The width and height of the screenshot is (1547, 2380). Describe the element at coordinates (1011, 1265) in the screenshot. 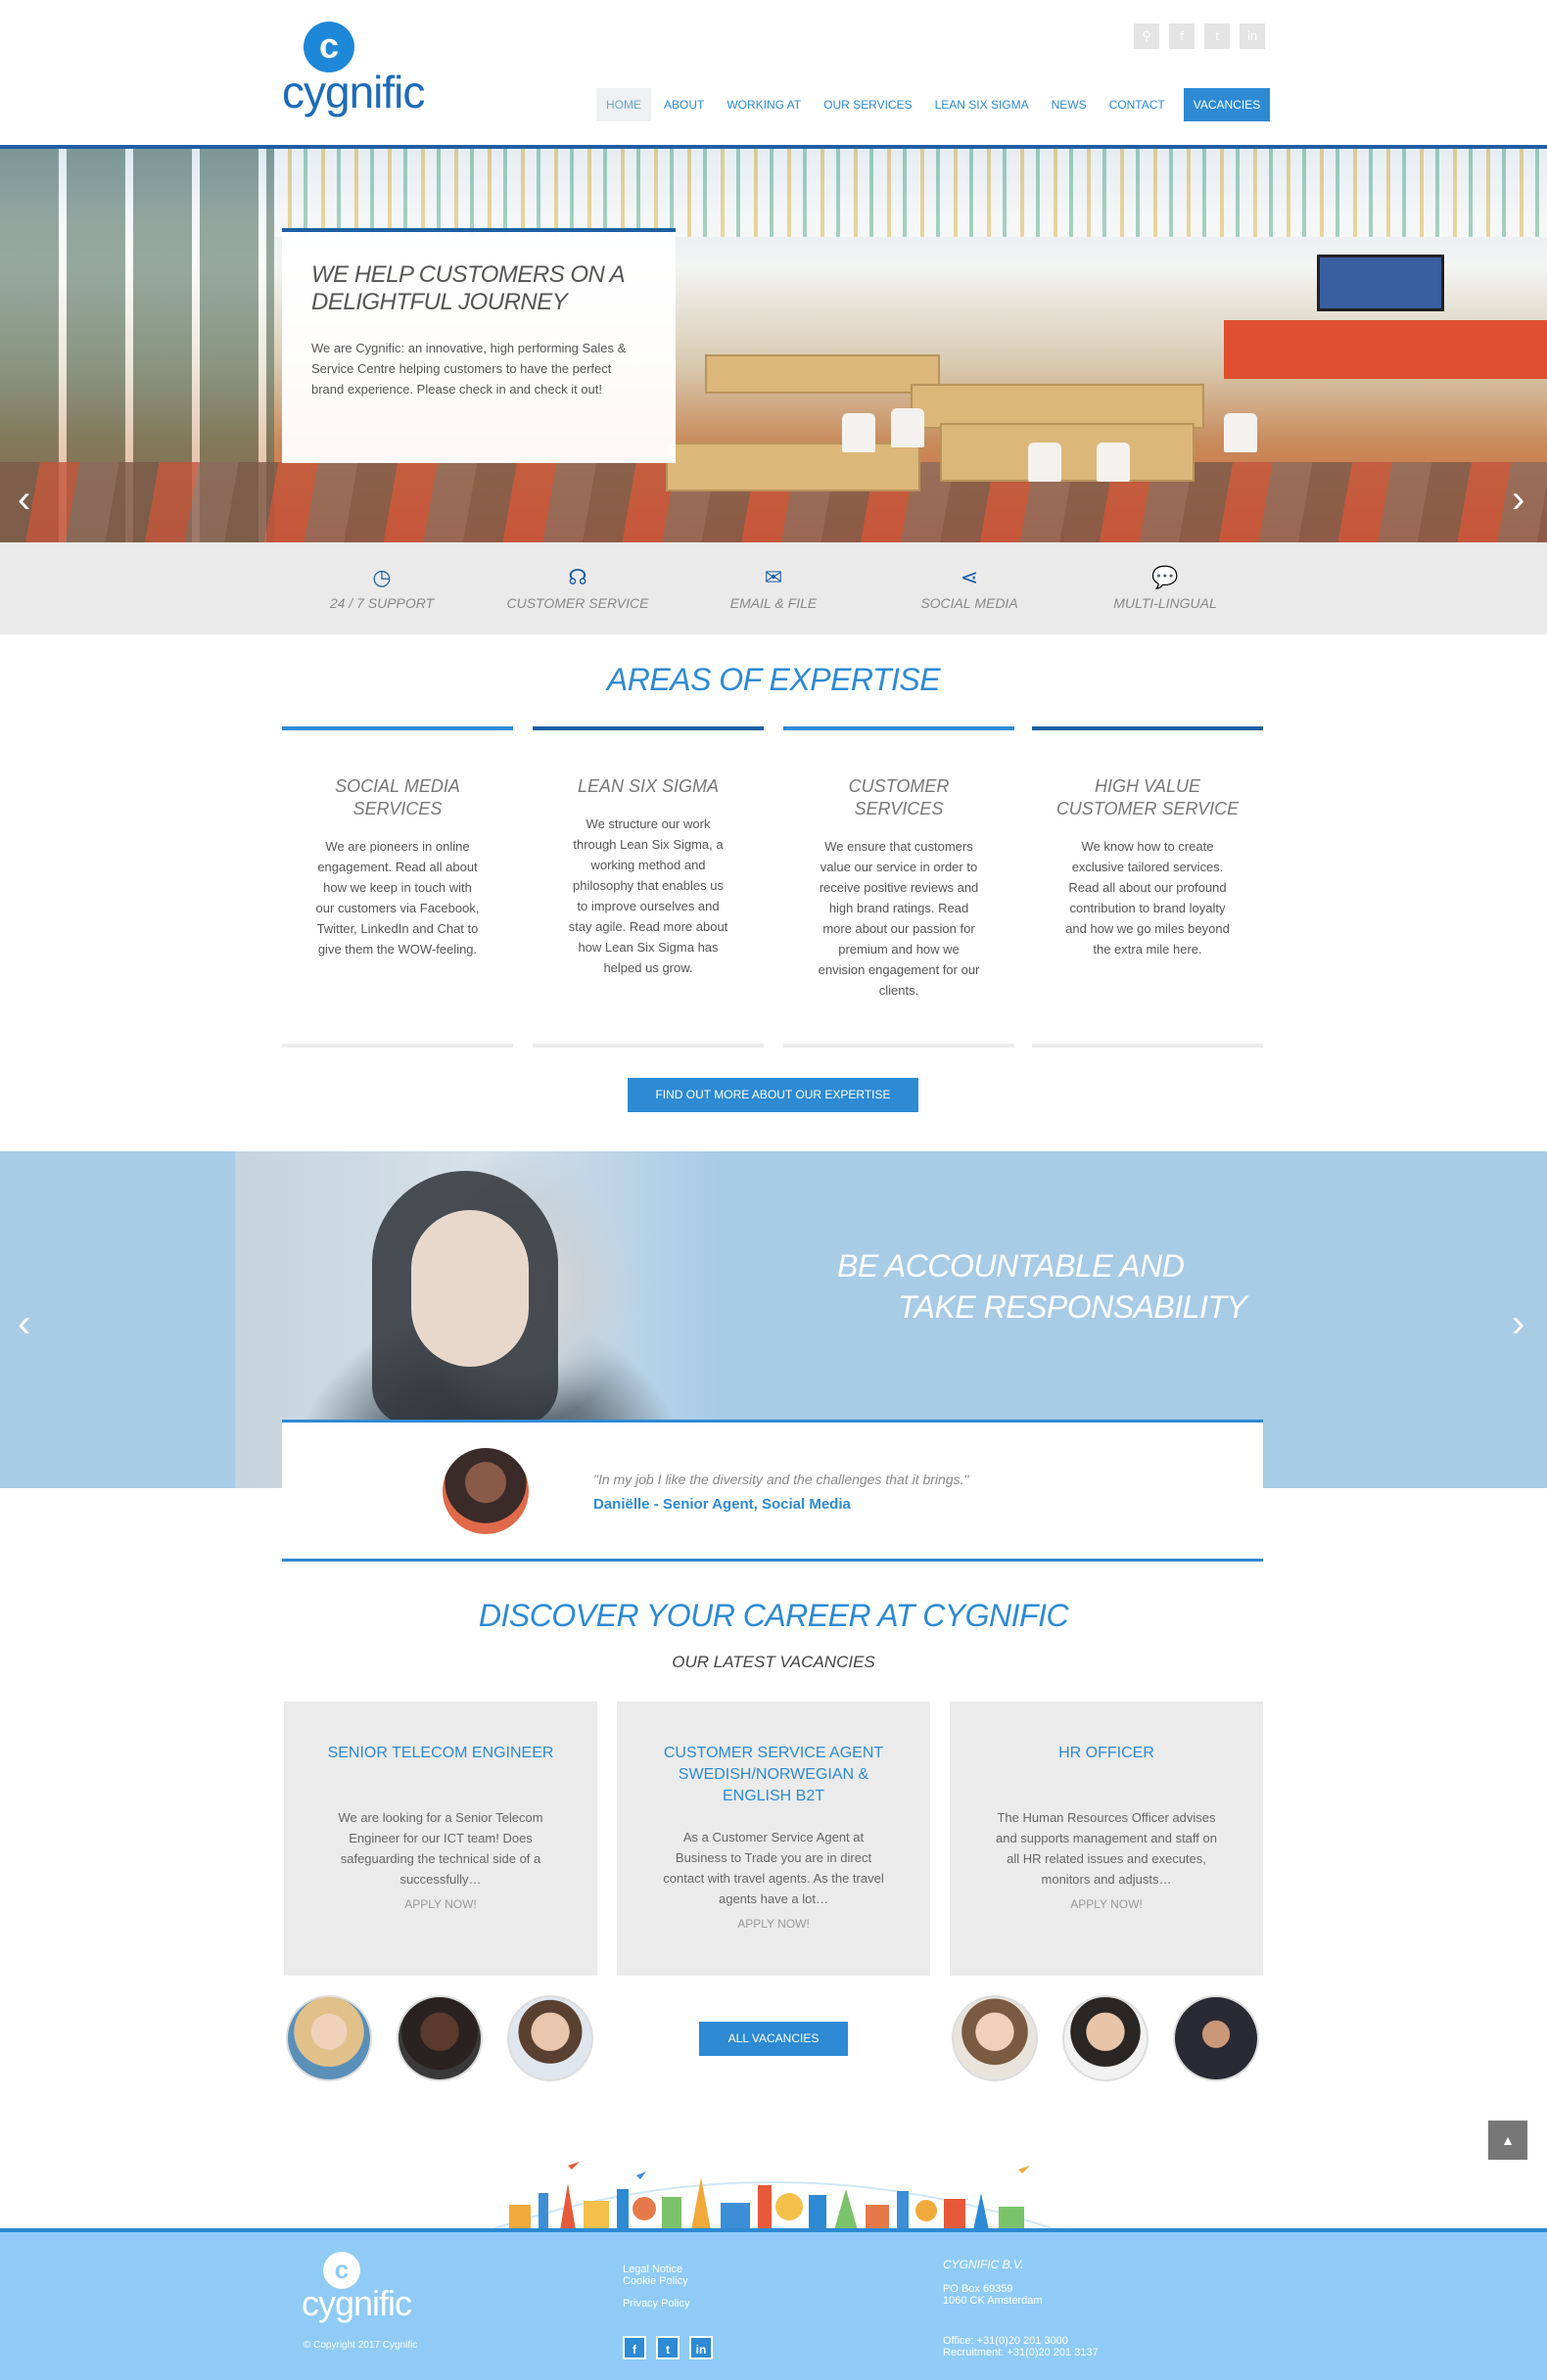

I see `band-slogan-line-1: BE ACCOUNTABLE AND` at that location.